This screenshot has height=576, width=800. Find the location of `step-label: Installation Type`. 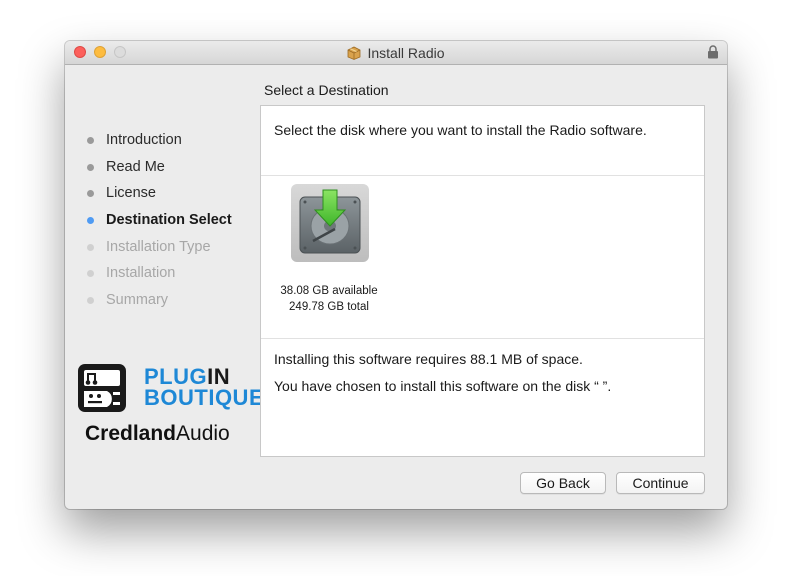

step-label: Installation Type is located at coordinates (158, 246).